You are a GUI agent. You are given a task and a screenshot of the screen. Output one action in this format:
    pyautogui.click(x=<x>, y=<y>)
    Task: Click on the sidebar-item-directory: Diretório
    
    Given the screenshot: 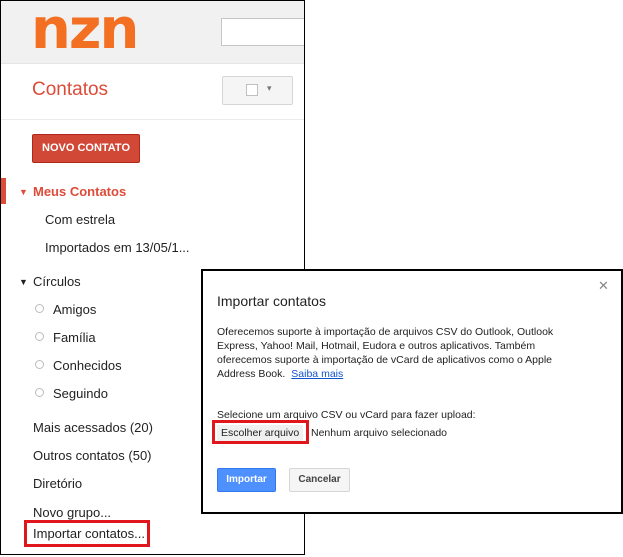 What is the action you would take?
    pyautogui.click(x=57, y=483)
    